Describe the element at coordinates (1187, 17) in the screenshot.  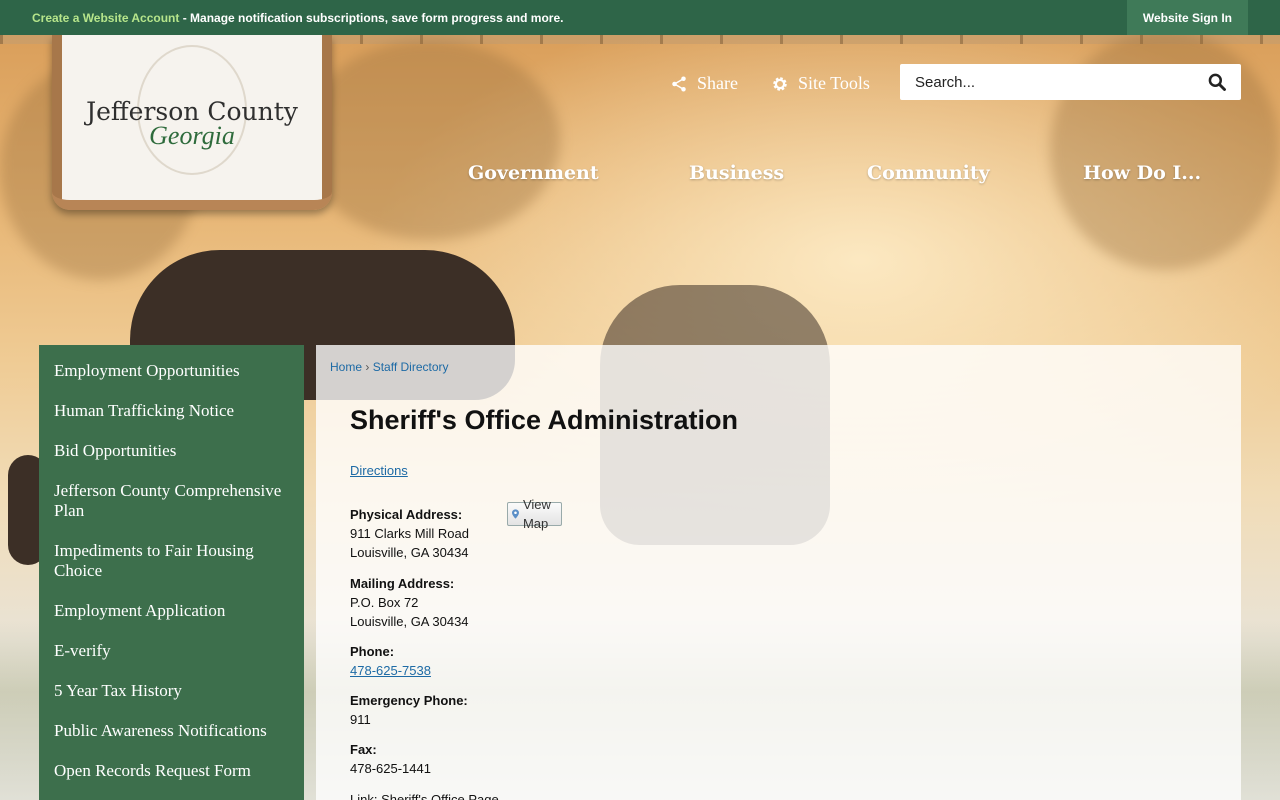
I see `sign-in-button: Website Sign In` at that location.